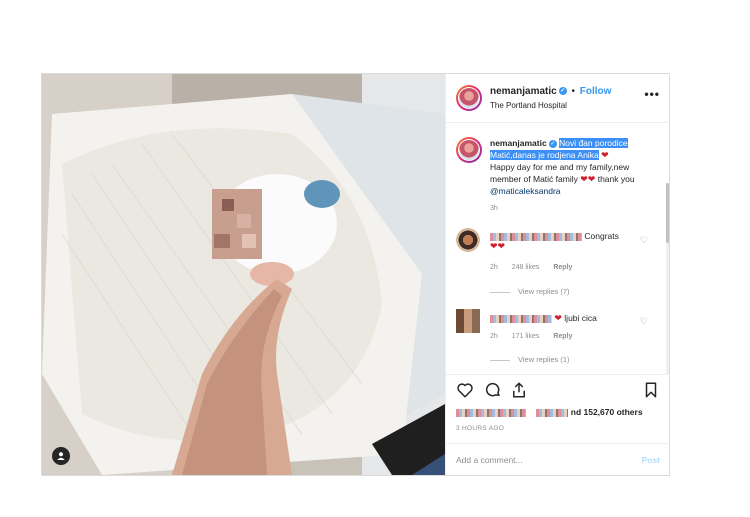  Describe the element at coordinates (601, 236) in the screenshot. I see `comment-text: Congrats` at that location.